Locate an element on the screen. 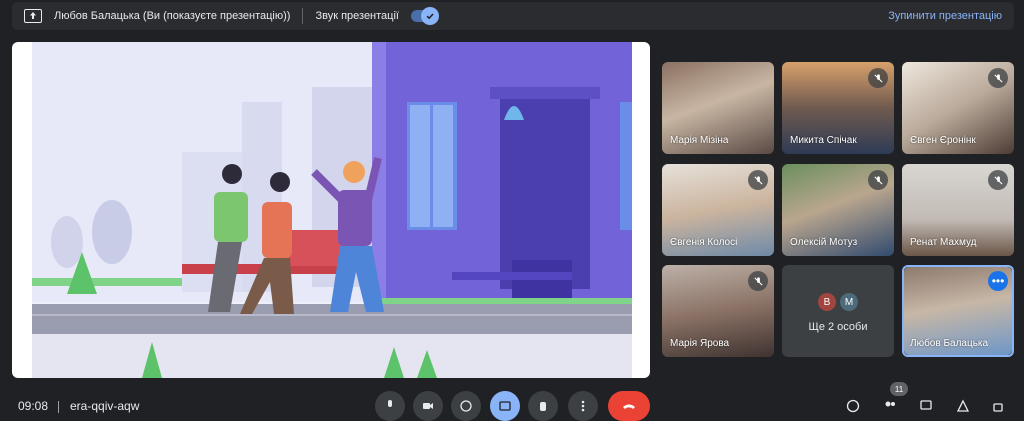  more-options-button is located at coordinates (583, 406).